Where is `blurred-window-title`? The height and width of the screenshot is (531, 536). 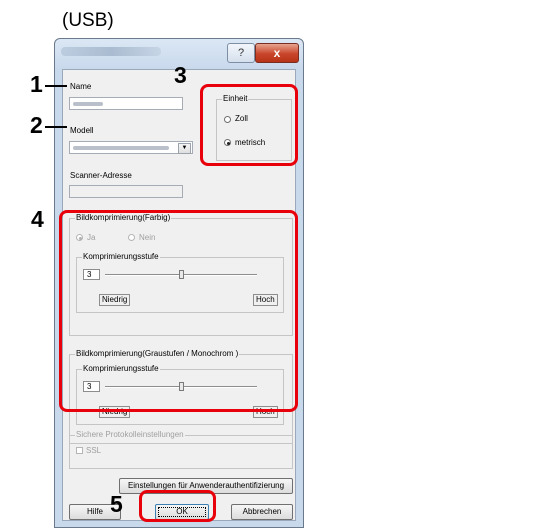 blurred-window-title is located at coordinates (111, 51).